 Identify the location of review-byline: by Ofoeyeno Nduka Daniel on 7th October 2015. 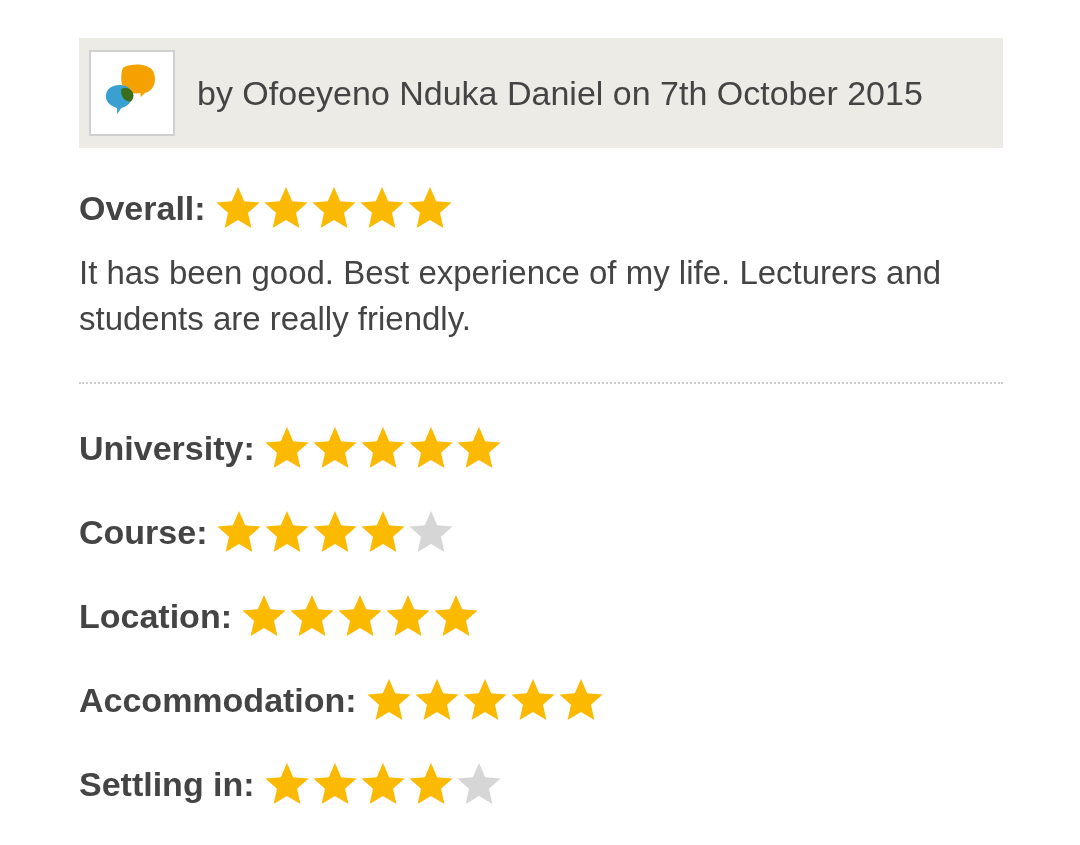
(560, 93).